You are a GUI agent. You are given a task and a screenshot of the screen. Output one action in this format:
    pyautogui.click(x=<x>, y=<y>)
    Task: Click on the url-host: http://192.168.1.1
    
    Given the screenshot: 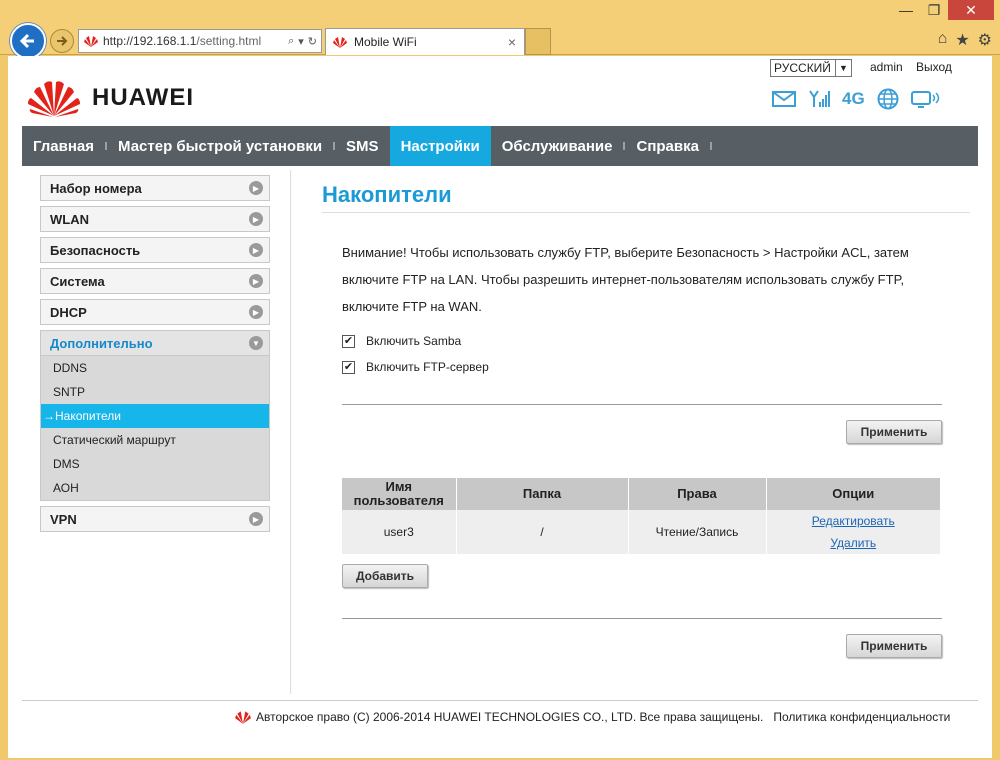 What is the action you would take?
    pyautogui.click(x=150, y=41)
    